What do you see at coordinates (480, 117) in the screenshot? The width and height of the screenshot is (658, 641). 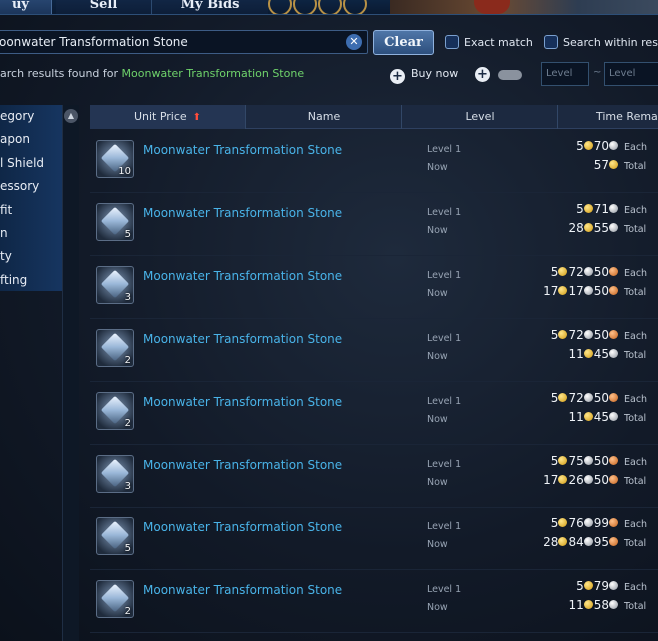 I see `column-level: Level` at bounding box center [480, 117].